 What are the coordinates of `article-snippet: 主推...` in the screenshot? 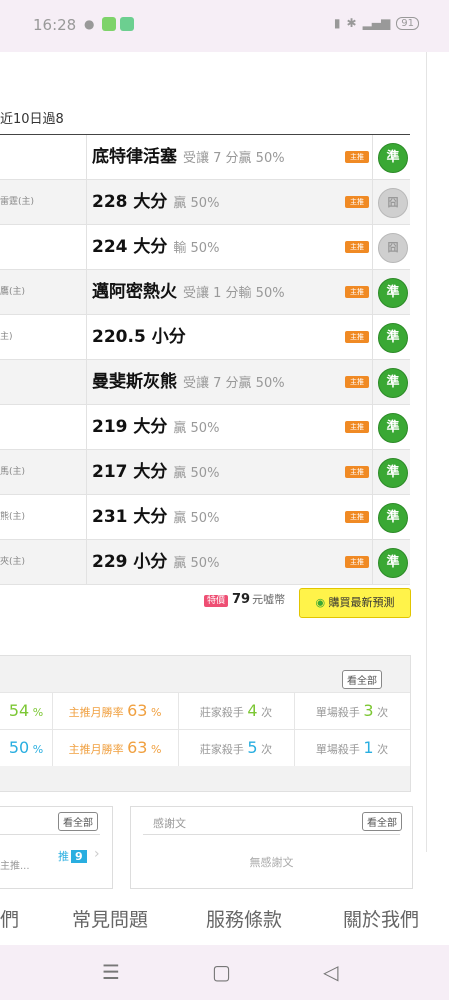 It's located at (15, 864).